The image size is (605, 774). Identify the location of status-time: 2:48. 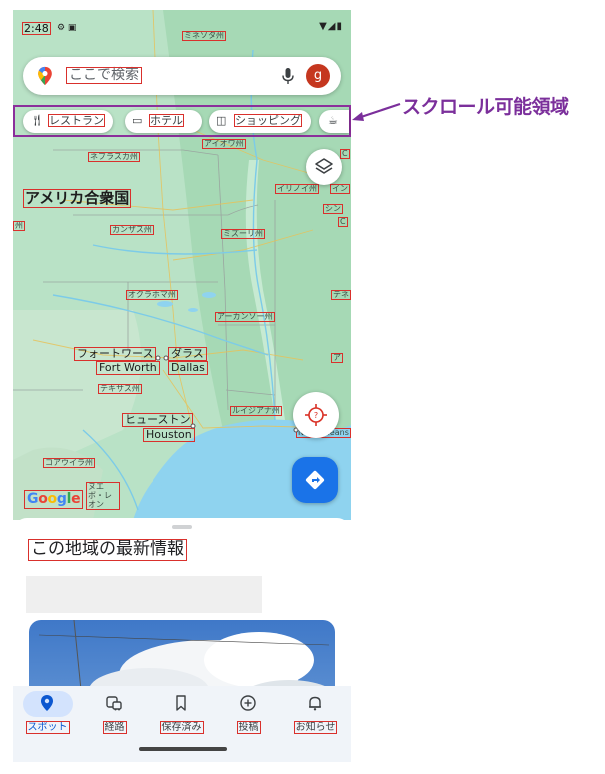
(36, 28).